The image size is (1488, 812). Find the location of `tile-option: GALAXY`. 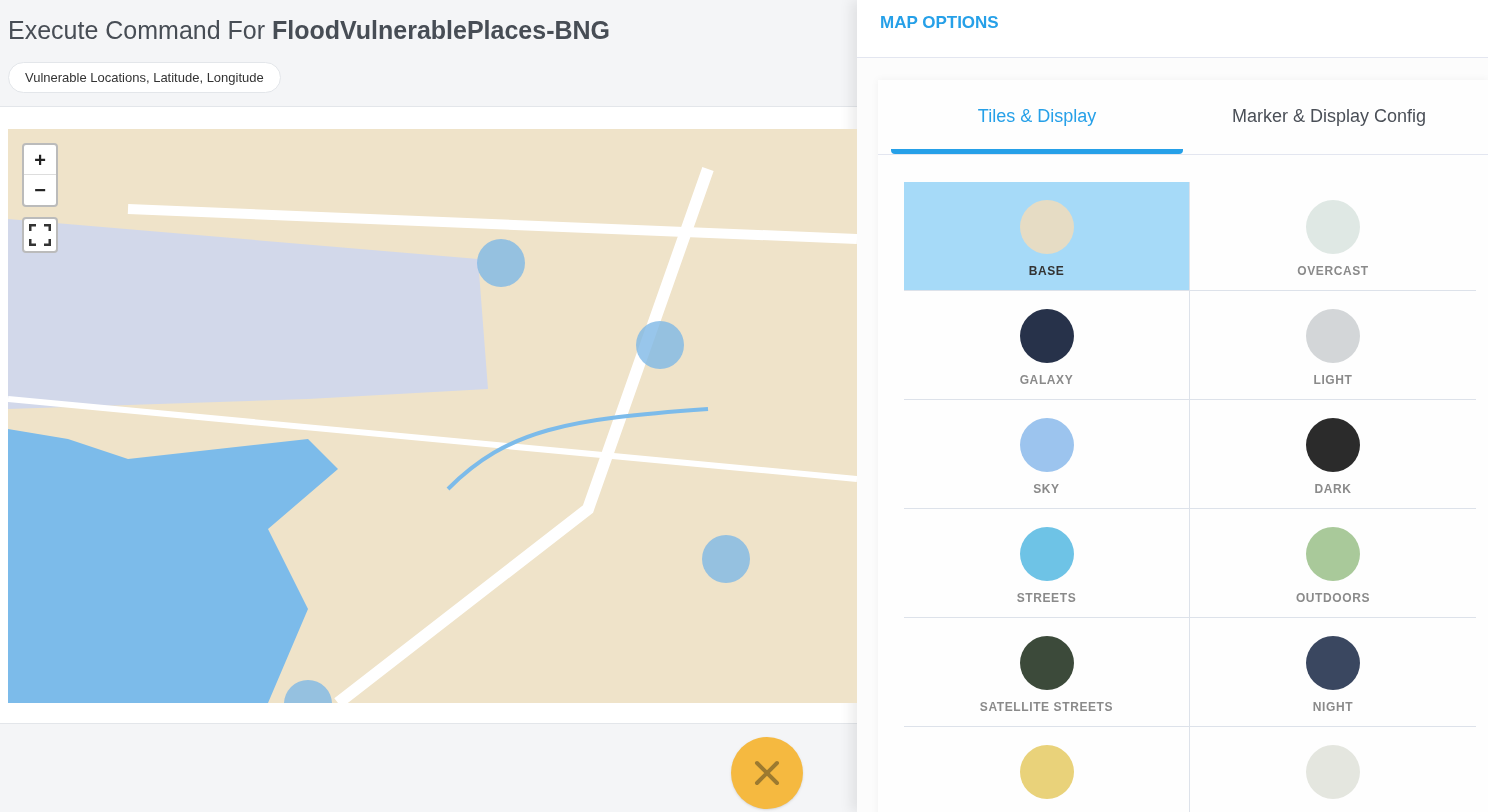

tile-option: GALAXY is located at coordinates (1047, 345).